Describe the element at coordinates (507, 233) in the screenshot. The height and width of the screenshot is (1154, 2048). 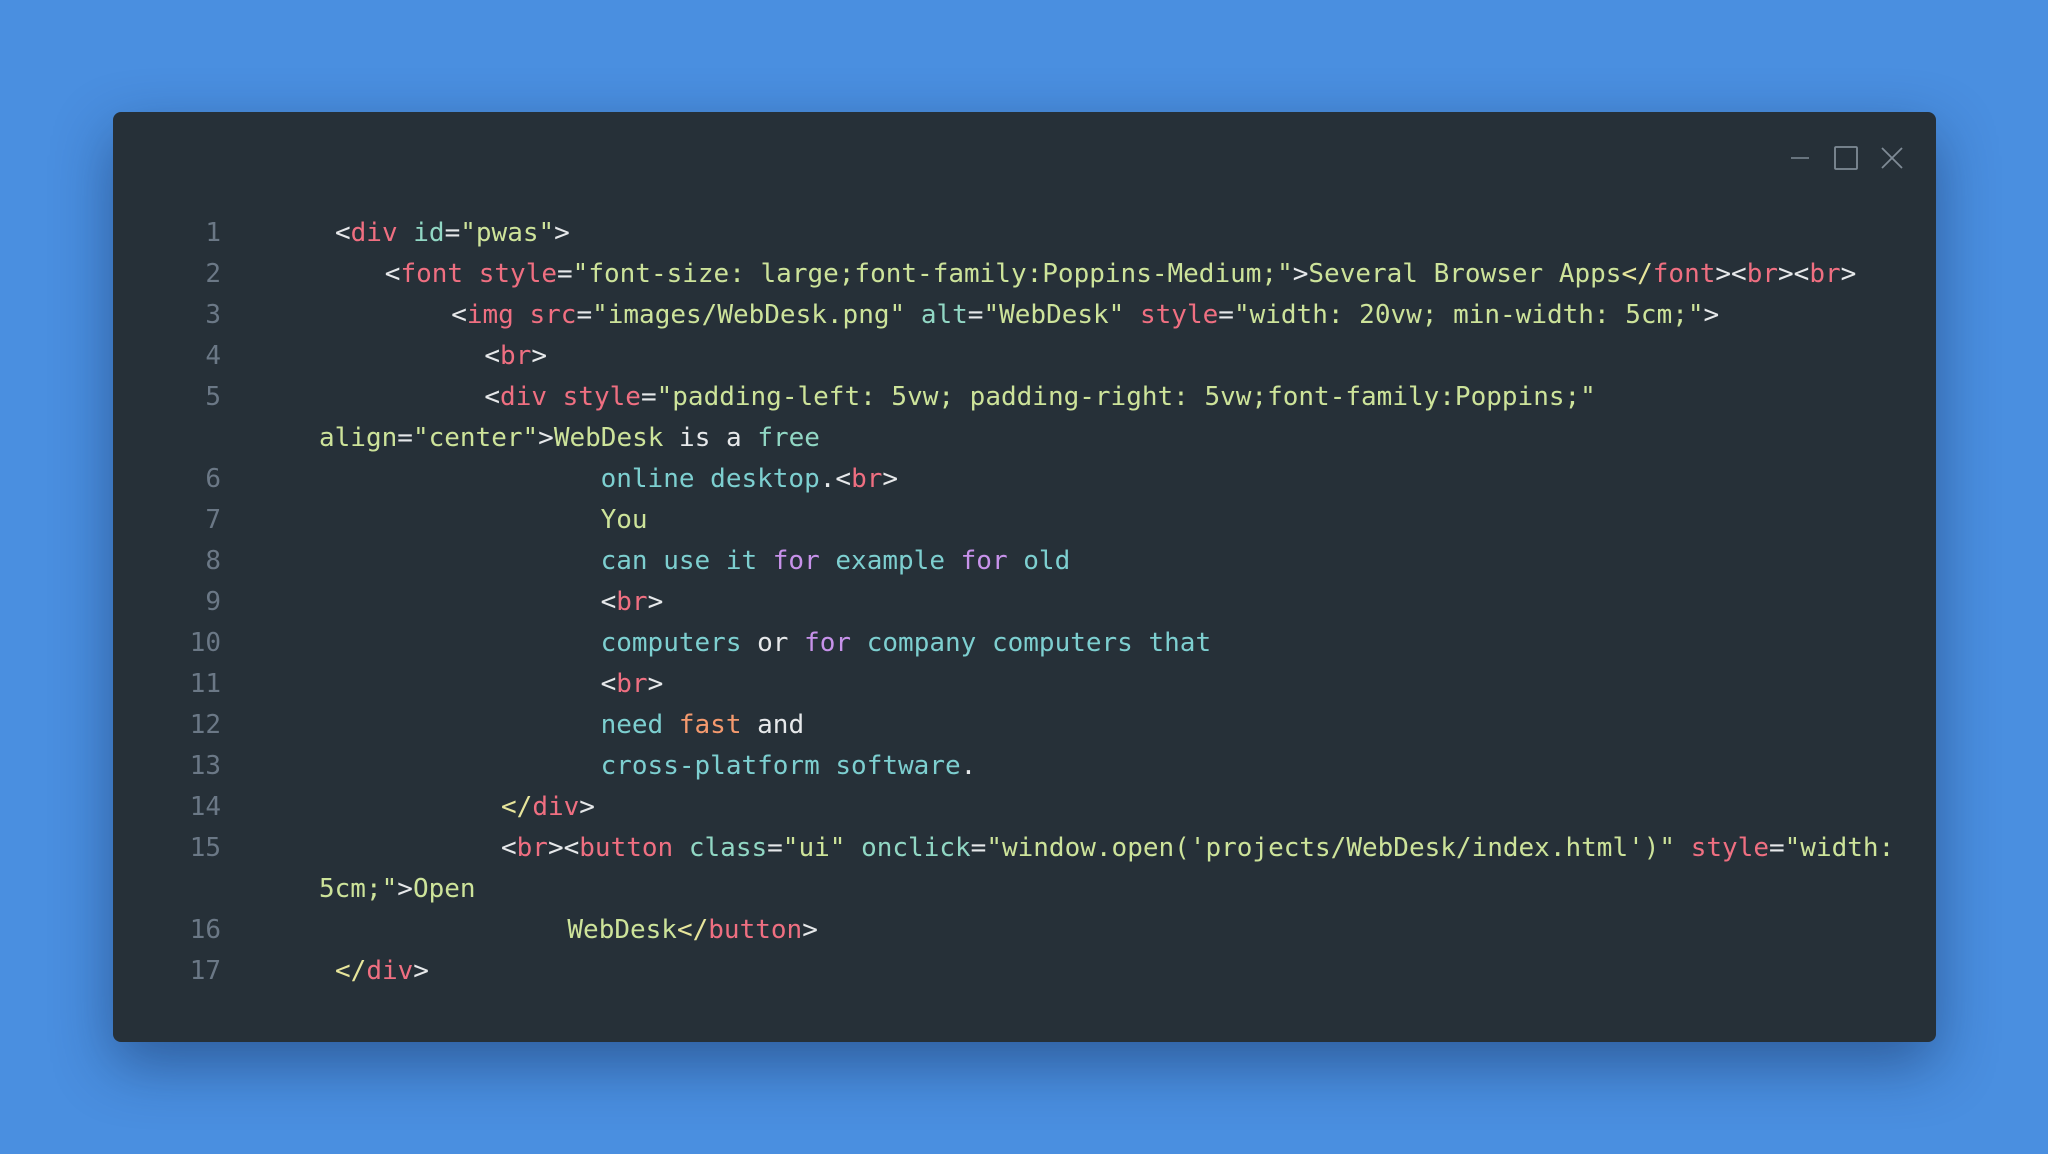
I see `code-token: "pwas"` at that location.